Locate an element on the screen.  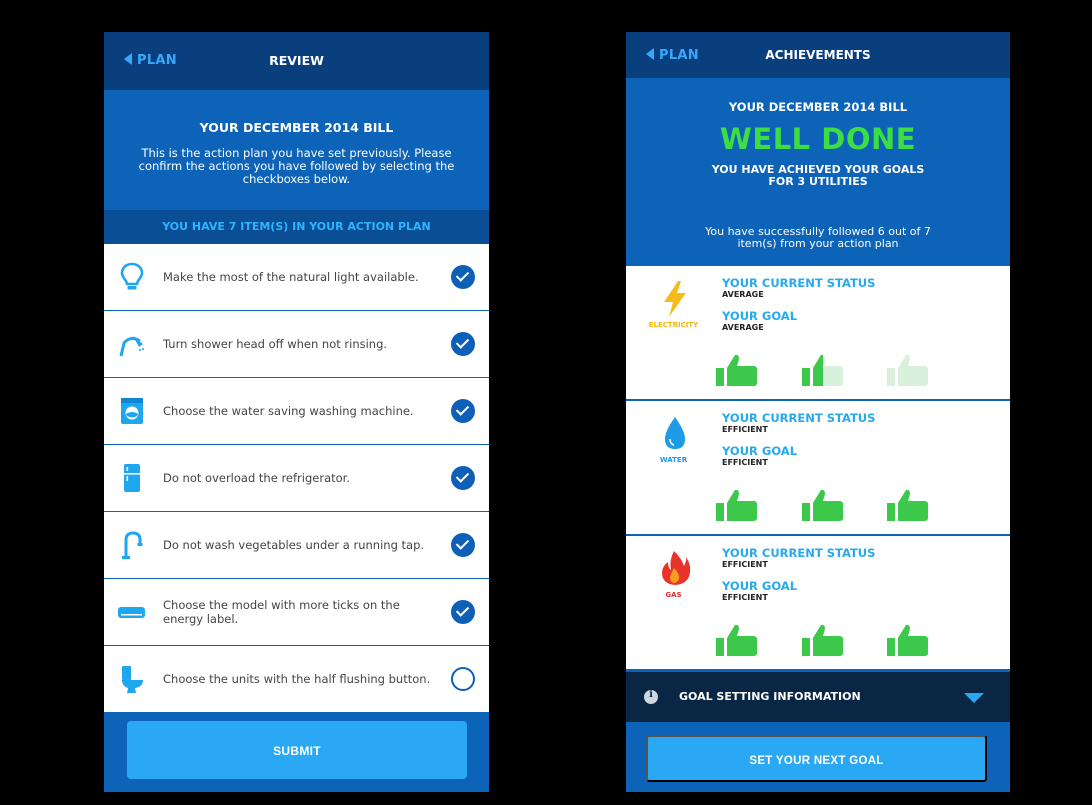
lightning-bolt-icon is located at coordinates (675, 299).